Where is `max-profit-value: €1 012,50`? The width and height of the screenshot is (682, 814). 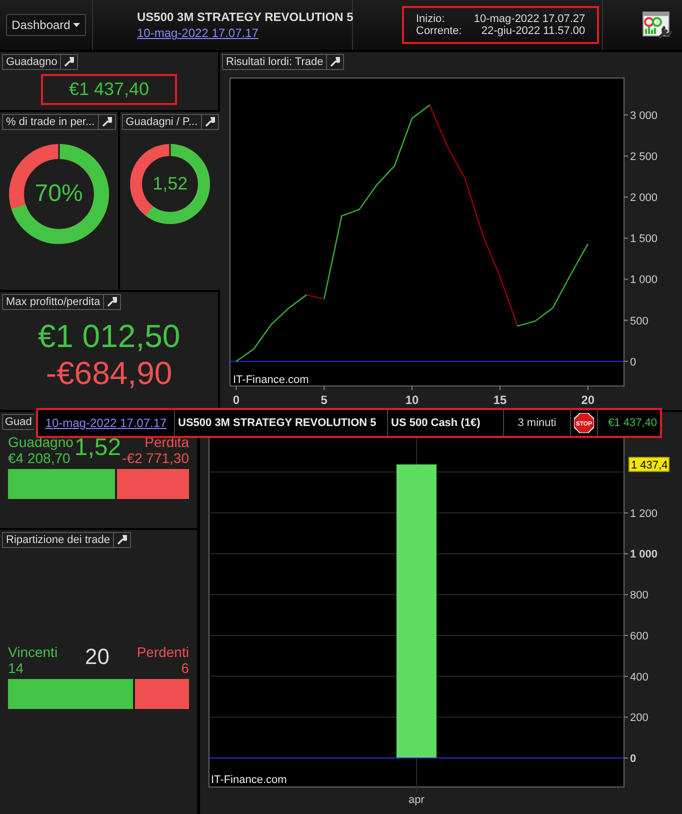
max-profit-value: €1 012,50 is located at coordinates (109, 336).